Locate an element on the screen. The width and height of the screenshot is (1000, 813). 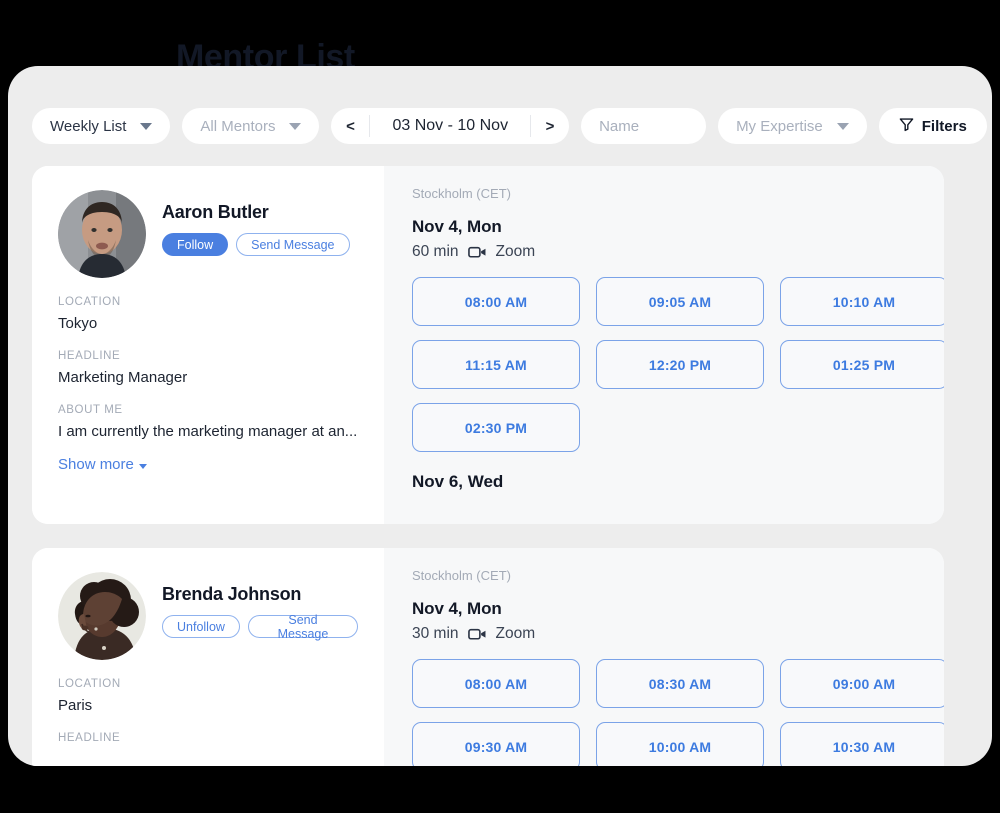
profile-actions: Follow Send Message is located at coordinates (256, 244).